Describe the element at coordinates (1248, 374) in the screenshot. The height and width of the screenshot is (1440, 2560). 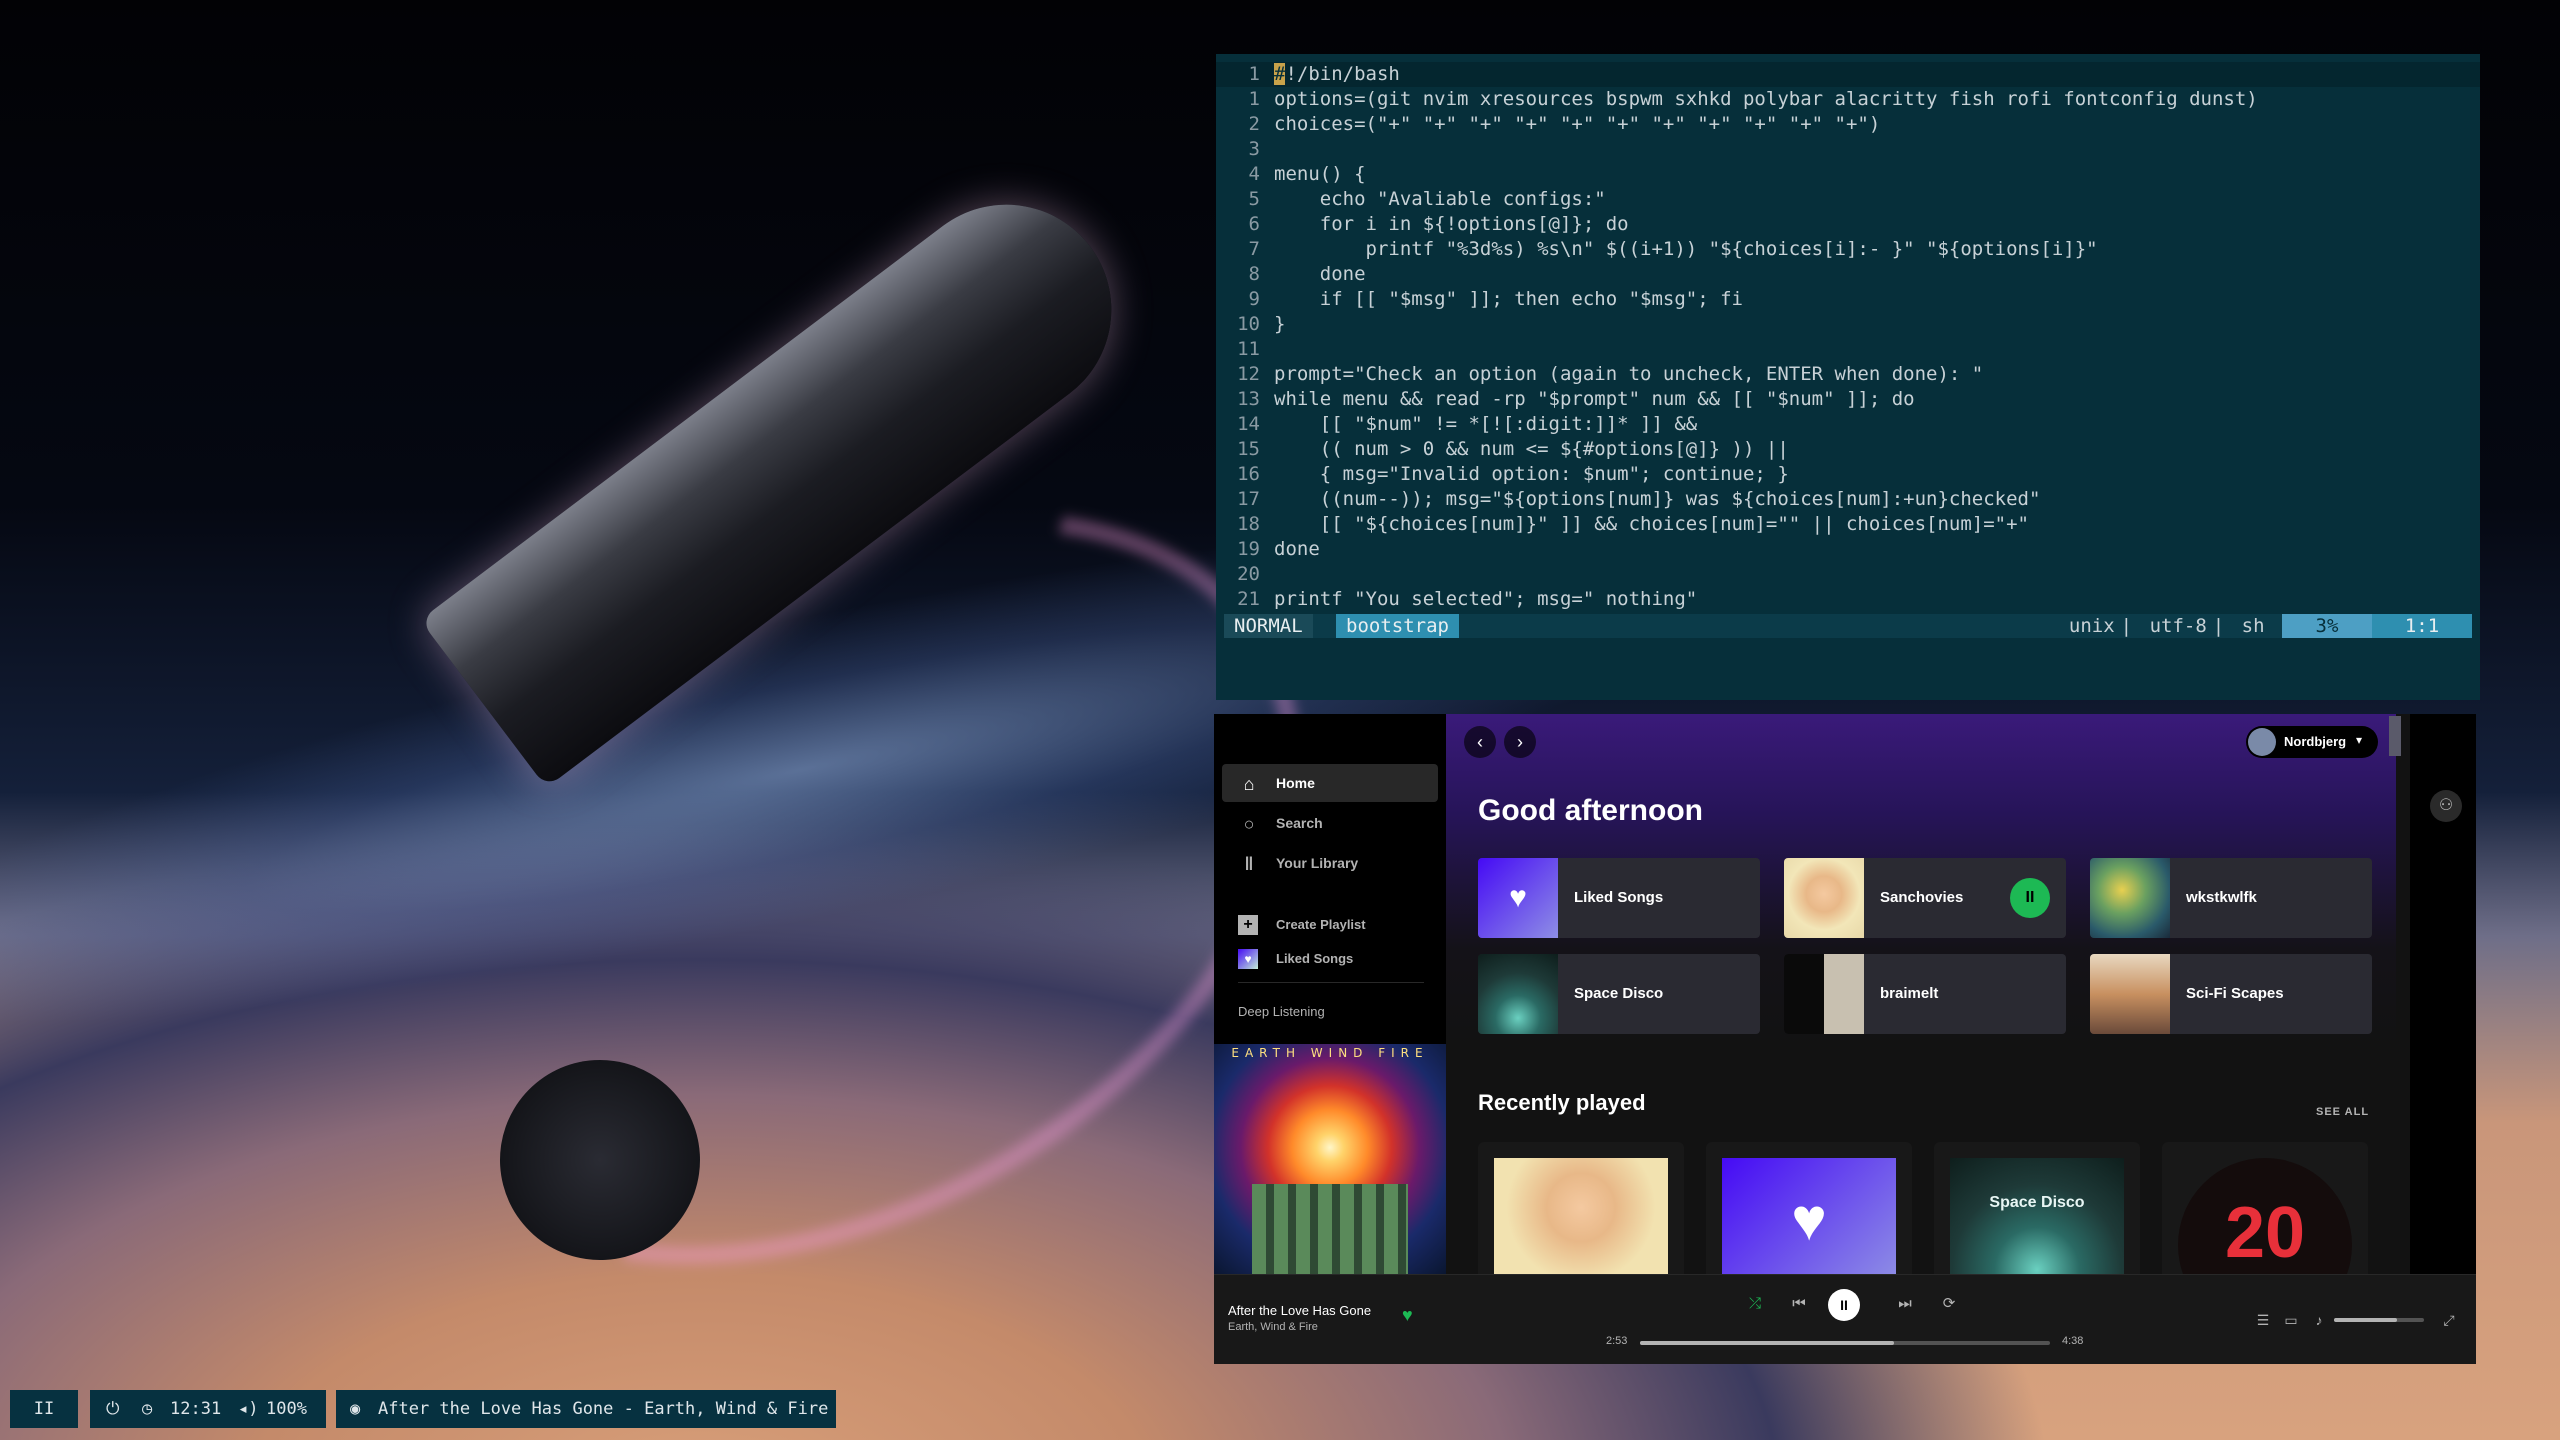
I see `line-number: 12` at that location.